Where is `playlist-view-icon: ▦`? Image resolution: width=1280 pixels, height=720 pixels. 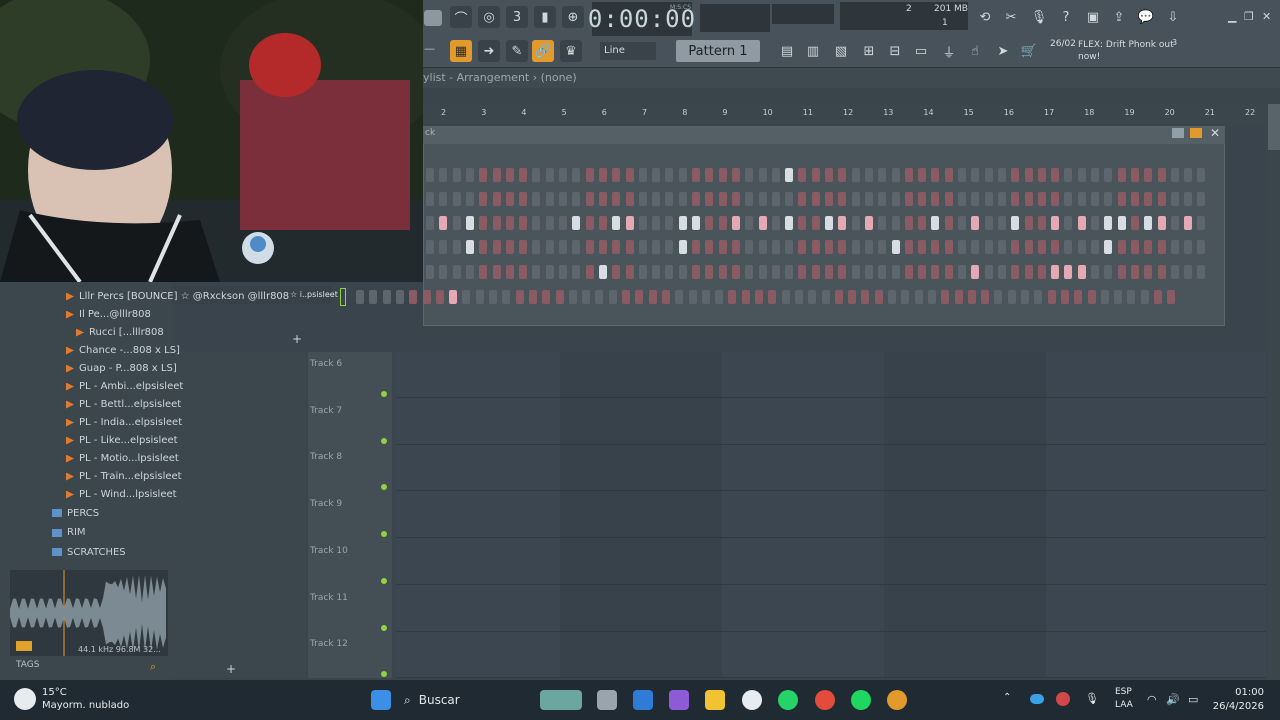 playlist-view-icon: ▦ is located at coordinates (461, 51).